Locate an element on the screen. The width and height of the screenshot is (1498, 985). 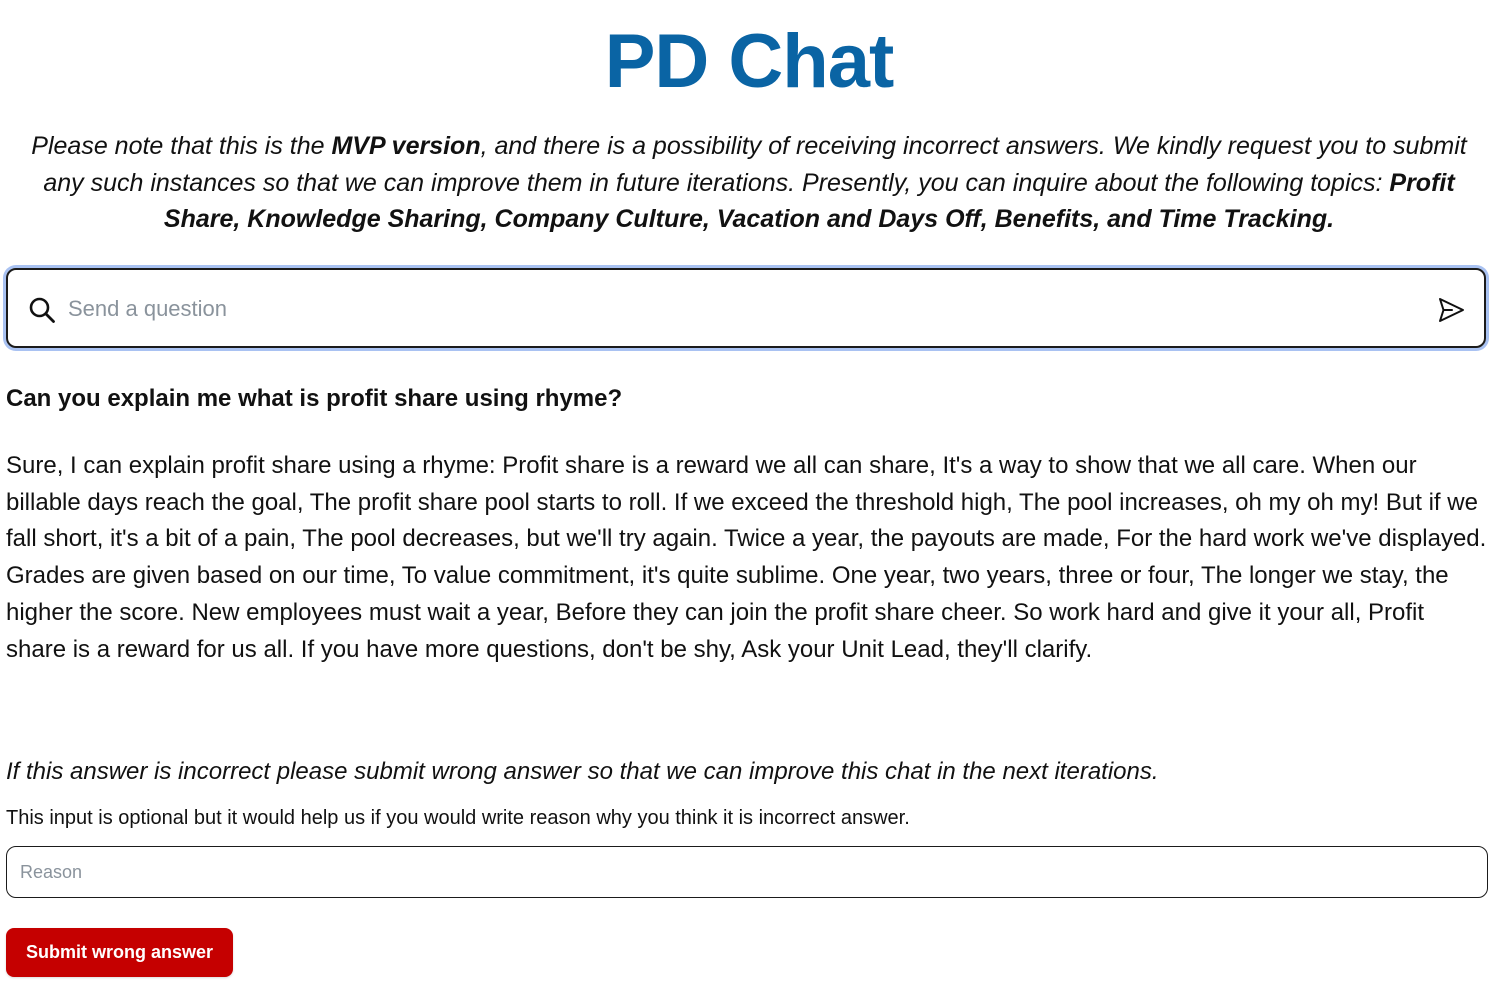
question-input is located at coordinates (743, 309).